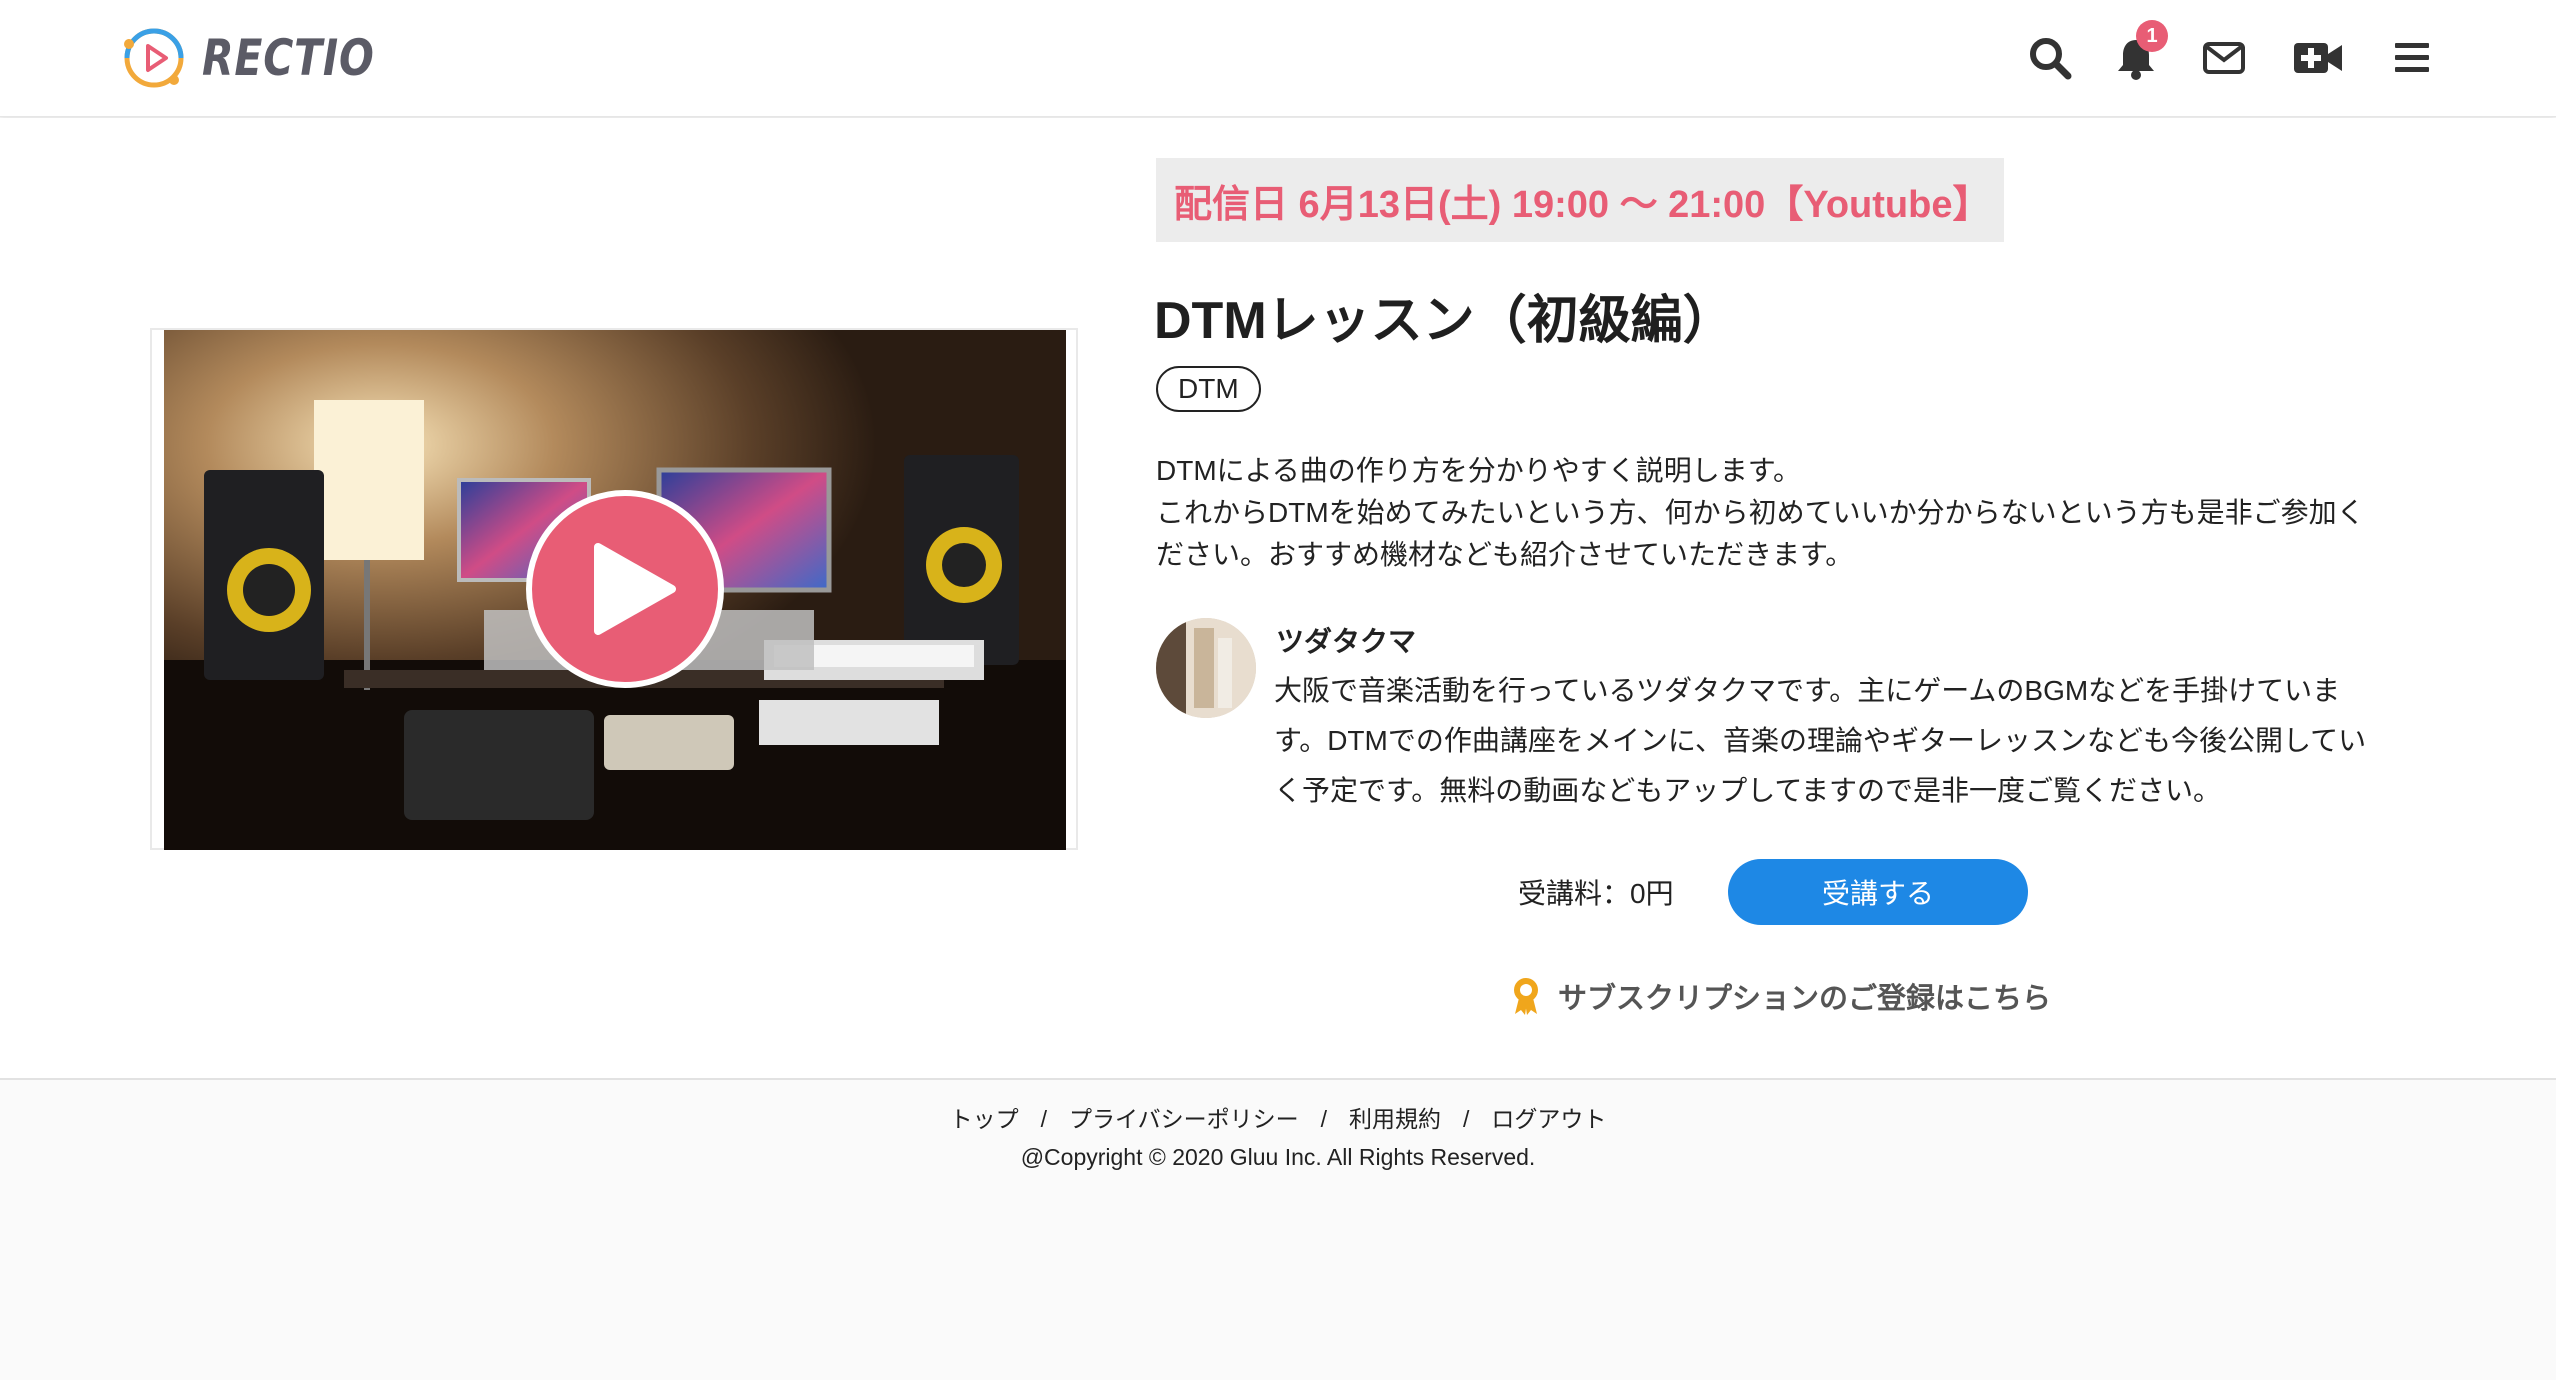 Image resolution: width=2556 pixels, height=1380 pixels. I want to click on footer-link-top: トップ, so click(984, 1119).